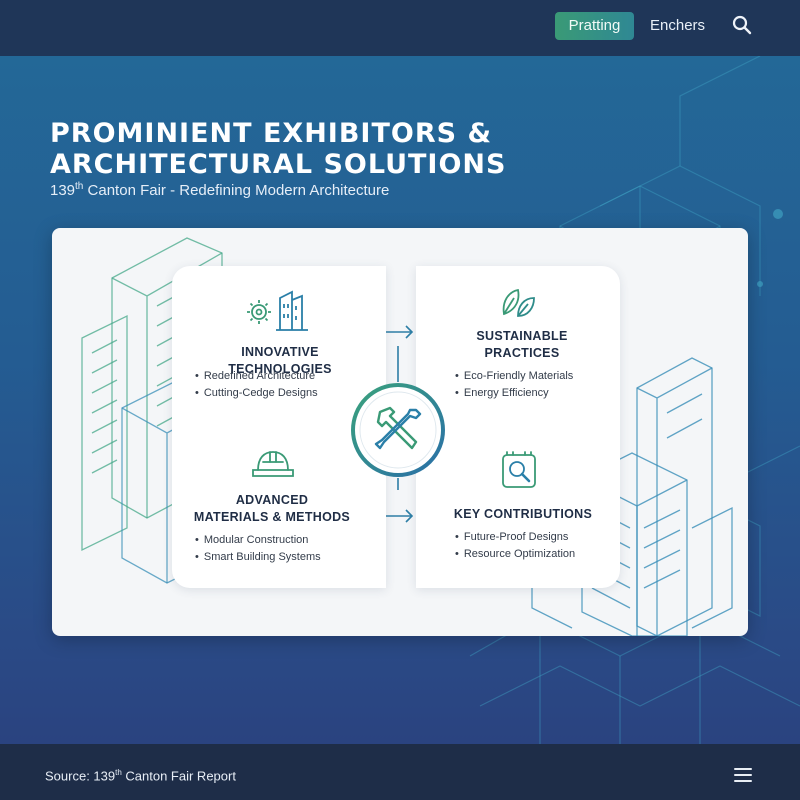 This screenshot has height=800, width=800. I want to click on leaf-icon, so click(518, 302).